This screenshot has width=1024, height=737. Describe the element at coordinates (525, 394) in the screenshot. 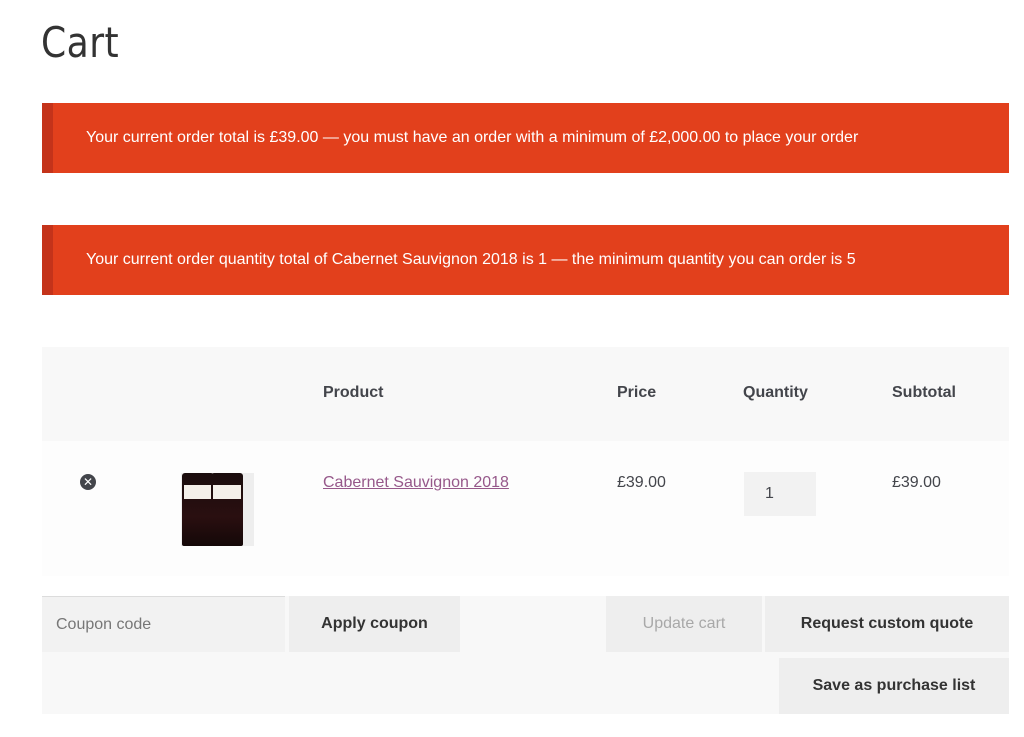

I see `cart-table-header: Product Price Quantity Subtotal` at that location.